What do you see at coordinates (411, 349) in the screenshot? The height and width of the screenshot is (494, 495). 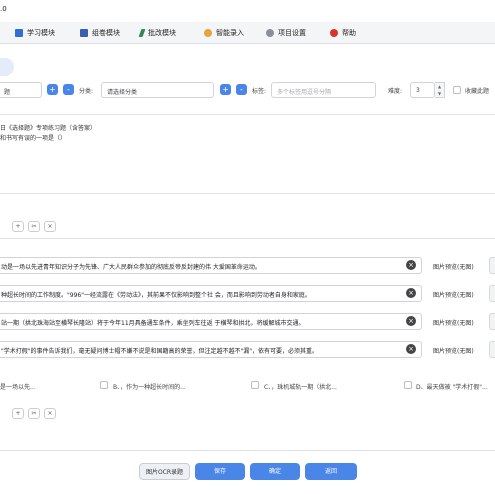 I see `clear-option-d-icon: ×` at bounding box center [411, 349].